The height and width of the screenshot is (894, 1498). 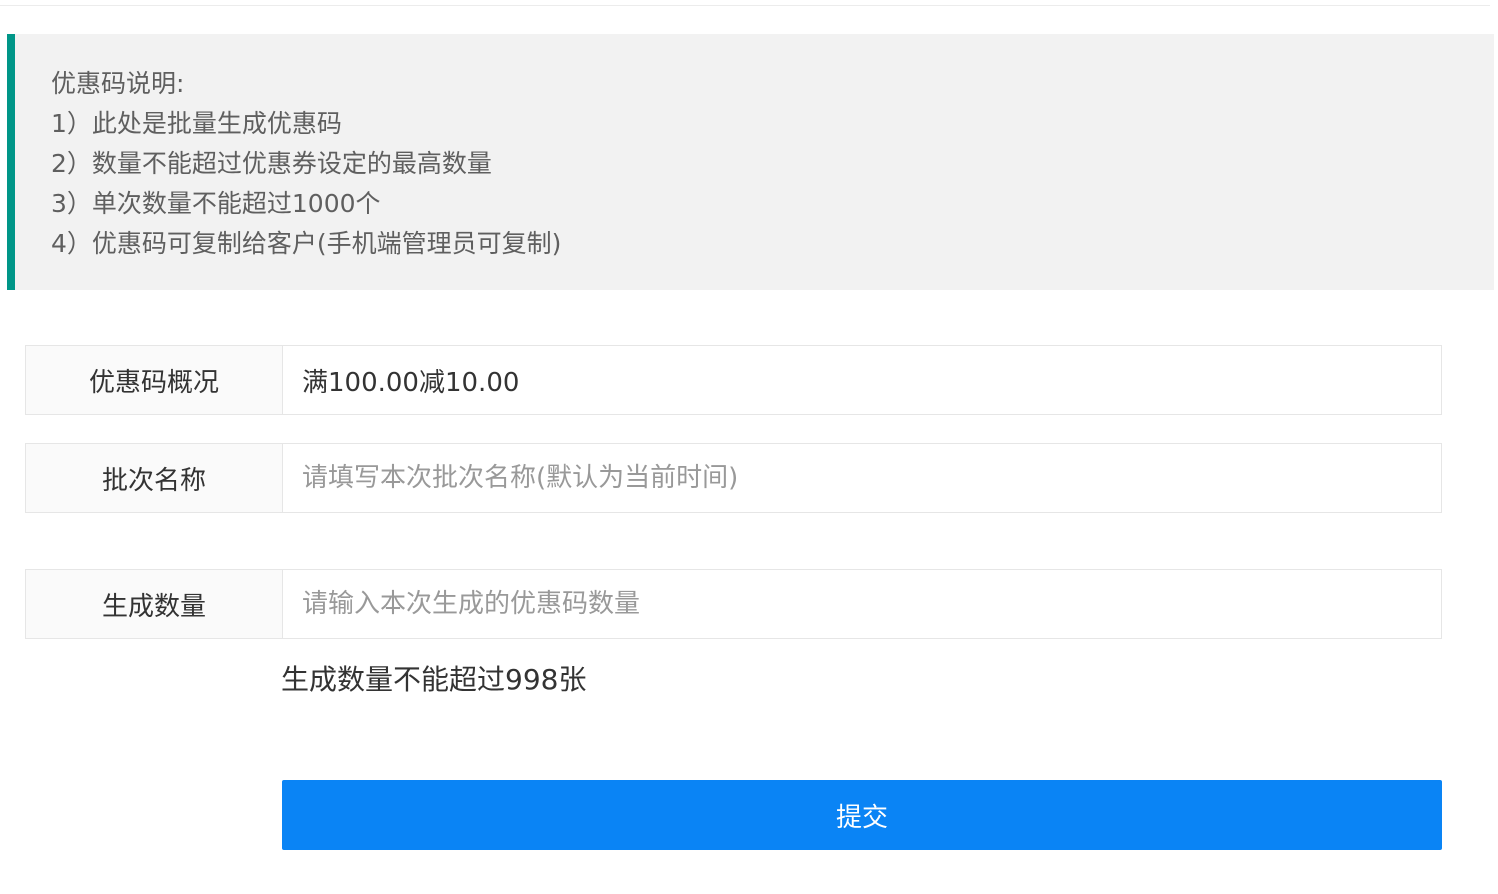 What do you see at coordinates (862, 815) in the screenshot?
I see `submit-button: 提交` at bounding box center [862, 815].